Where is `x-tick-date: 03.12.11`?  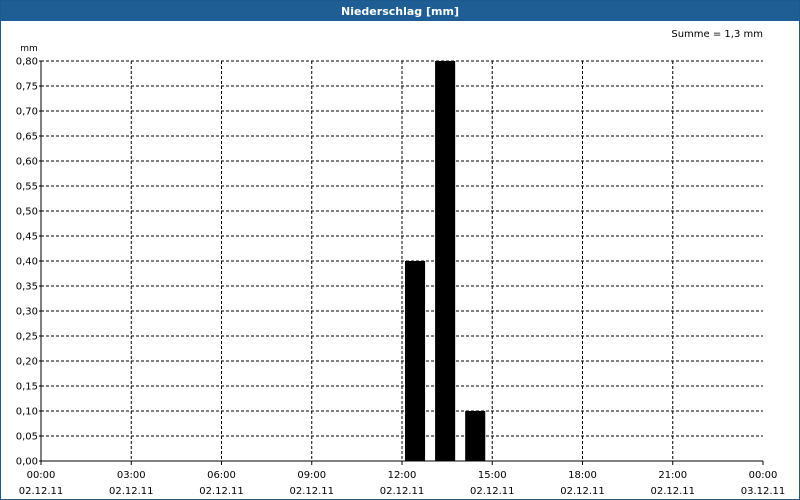 x-tick-date: 03.12.11 is located at coordinates (763, 491).